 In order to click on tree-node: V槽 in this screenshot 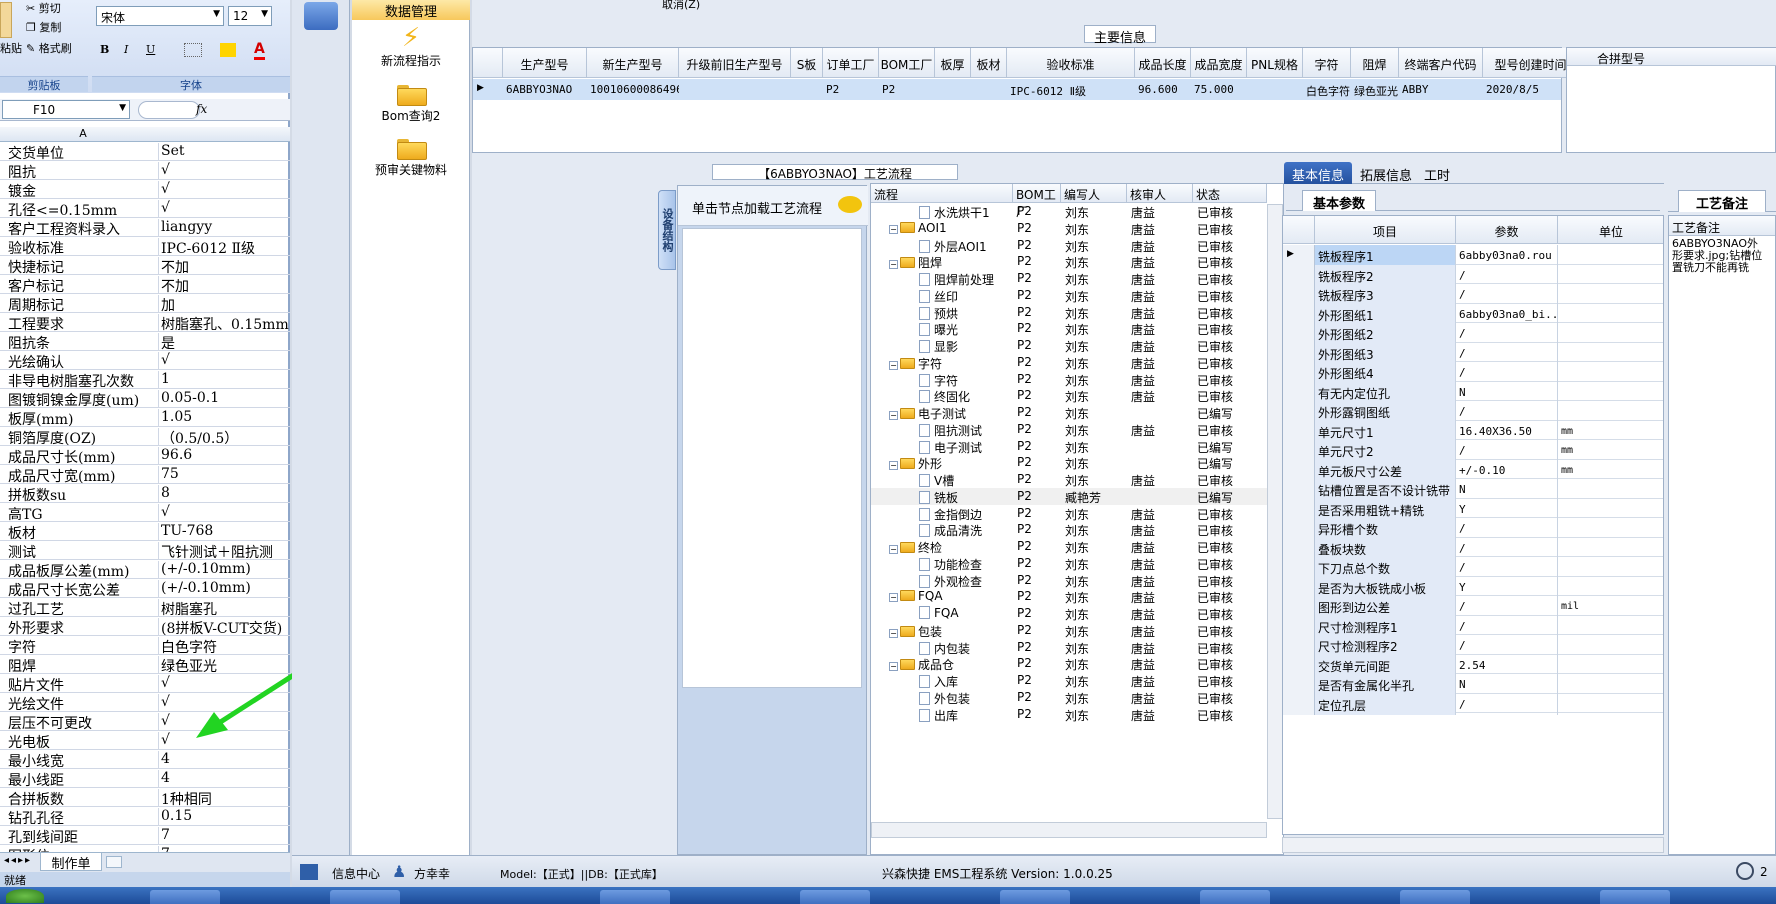, I will do `click(966, 480)`.